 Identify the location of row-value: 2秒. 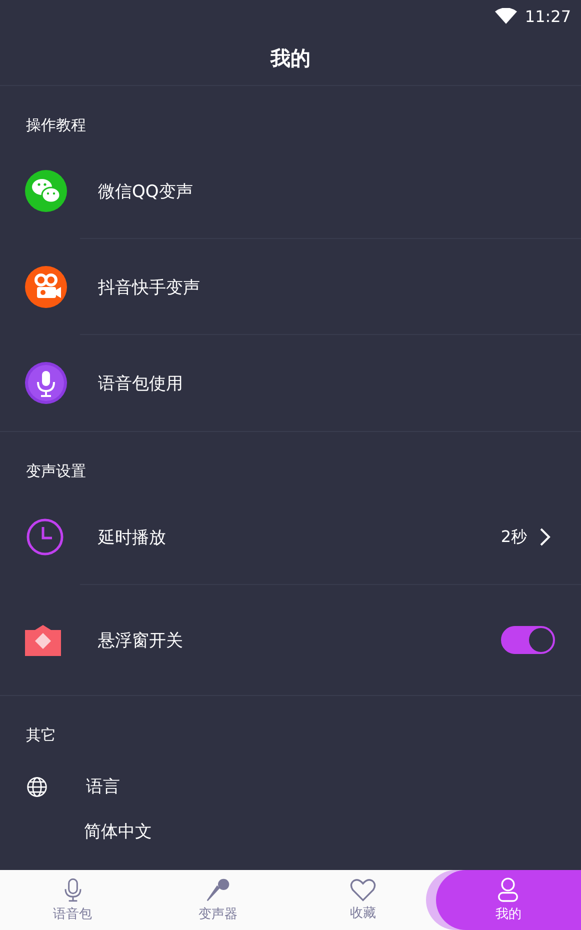
(513, 537).